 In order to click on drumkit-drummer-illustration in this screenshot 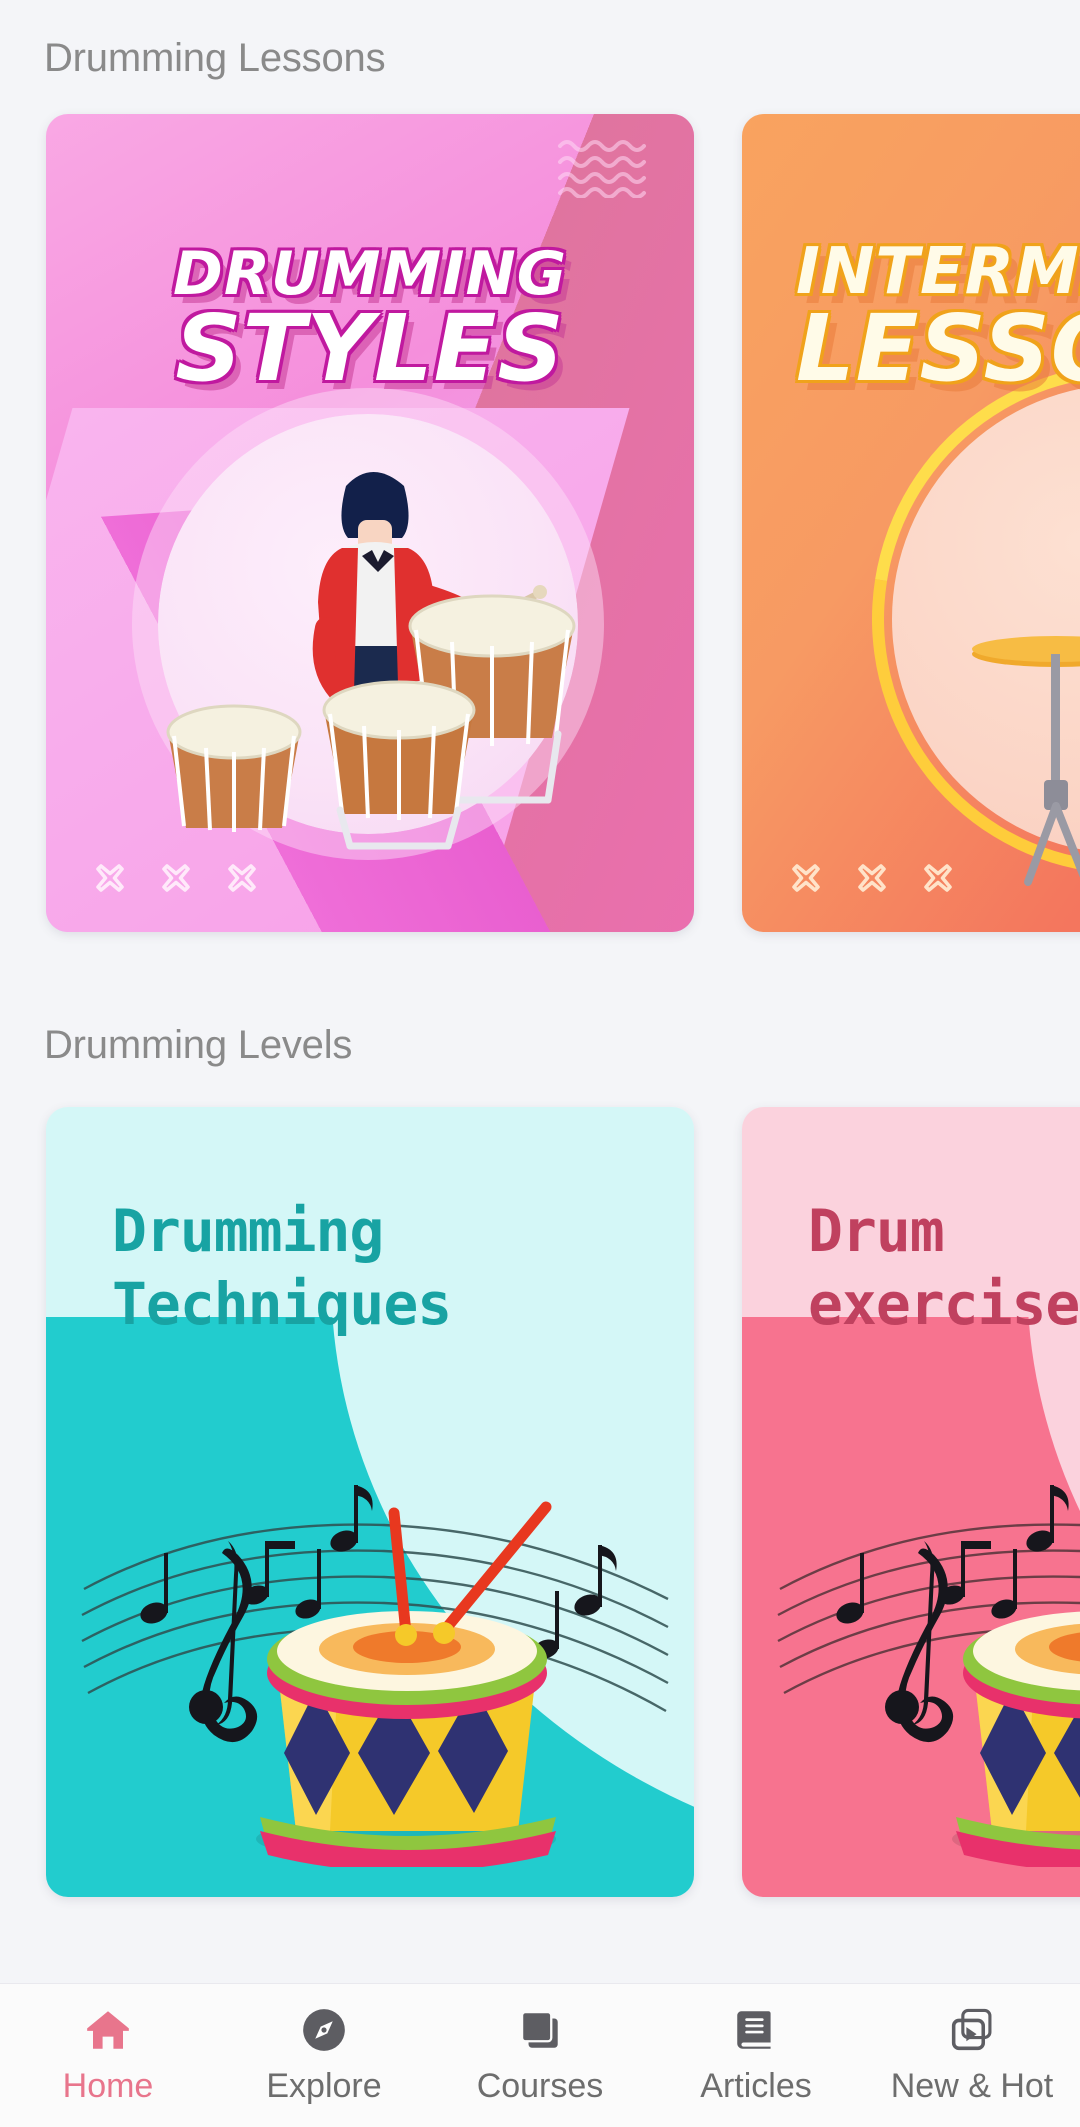, I will do `click(1026, 761)`.